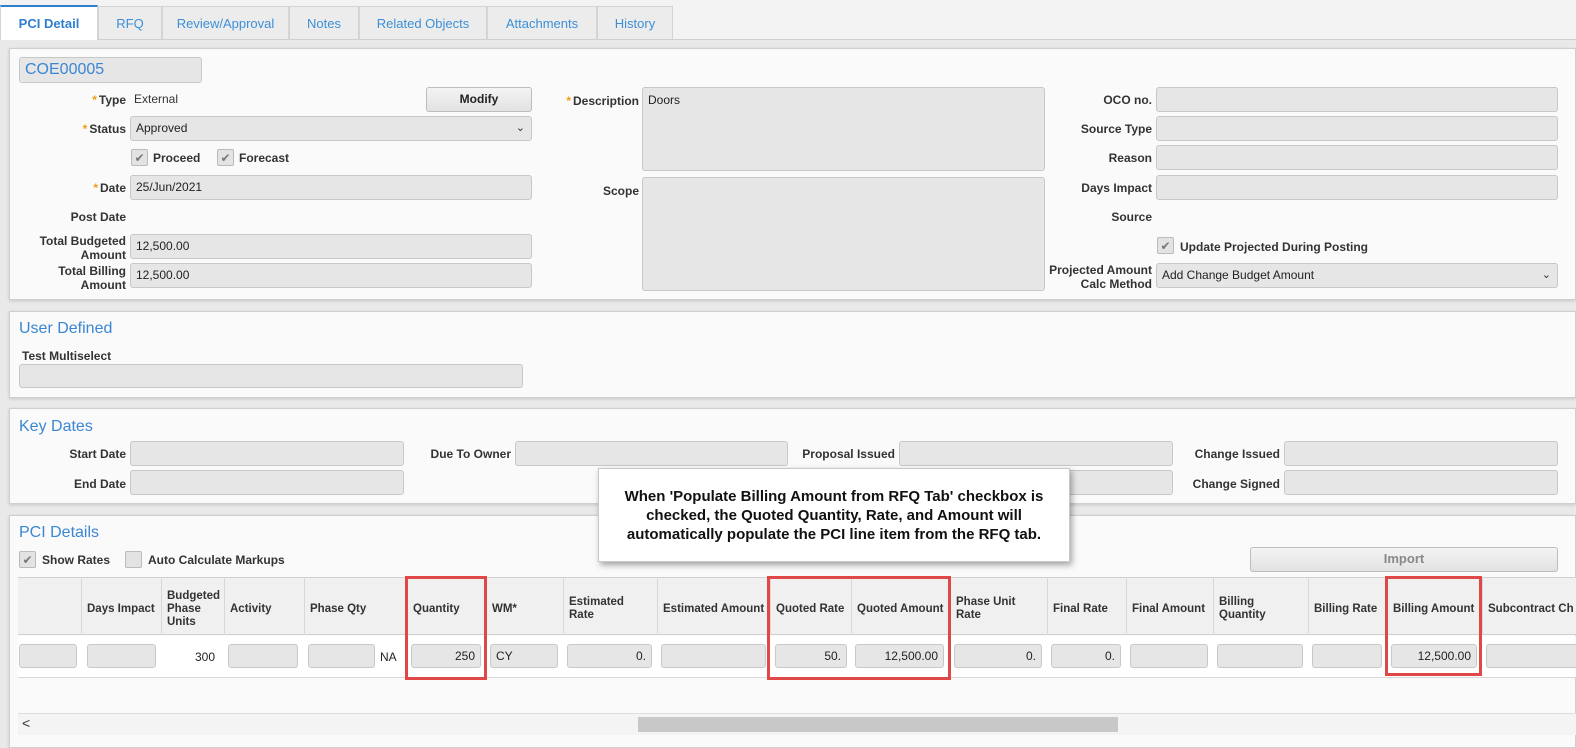 The image size is (1576, 748). I want to click on col-billing-rate: Billing Rate, so click(1347, 606).